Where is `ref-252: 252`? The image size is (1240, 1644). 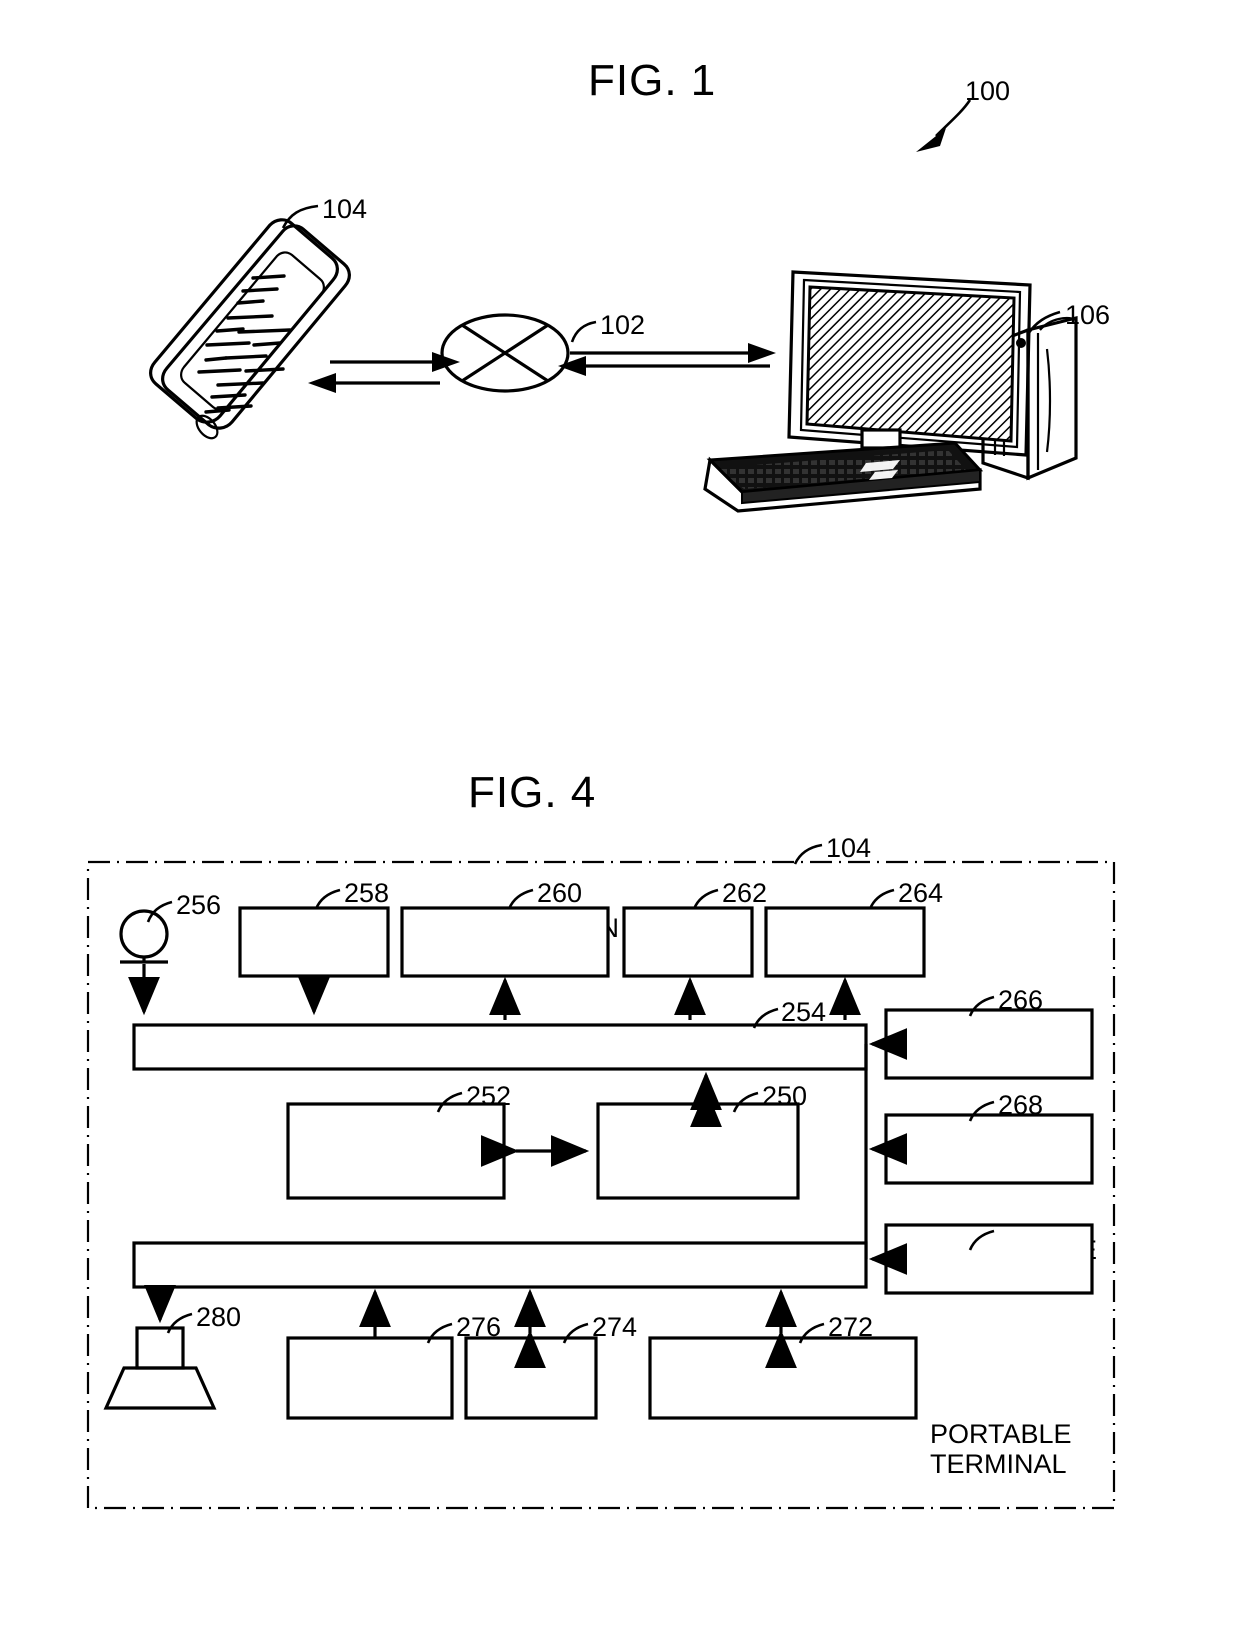
ref-252: 252 is located at coordinates (489, 1096).